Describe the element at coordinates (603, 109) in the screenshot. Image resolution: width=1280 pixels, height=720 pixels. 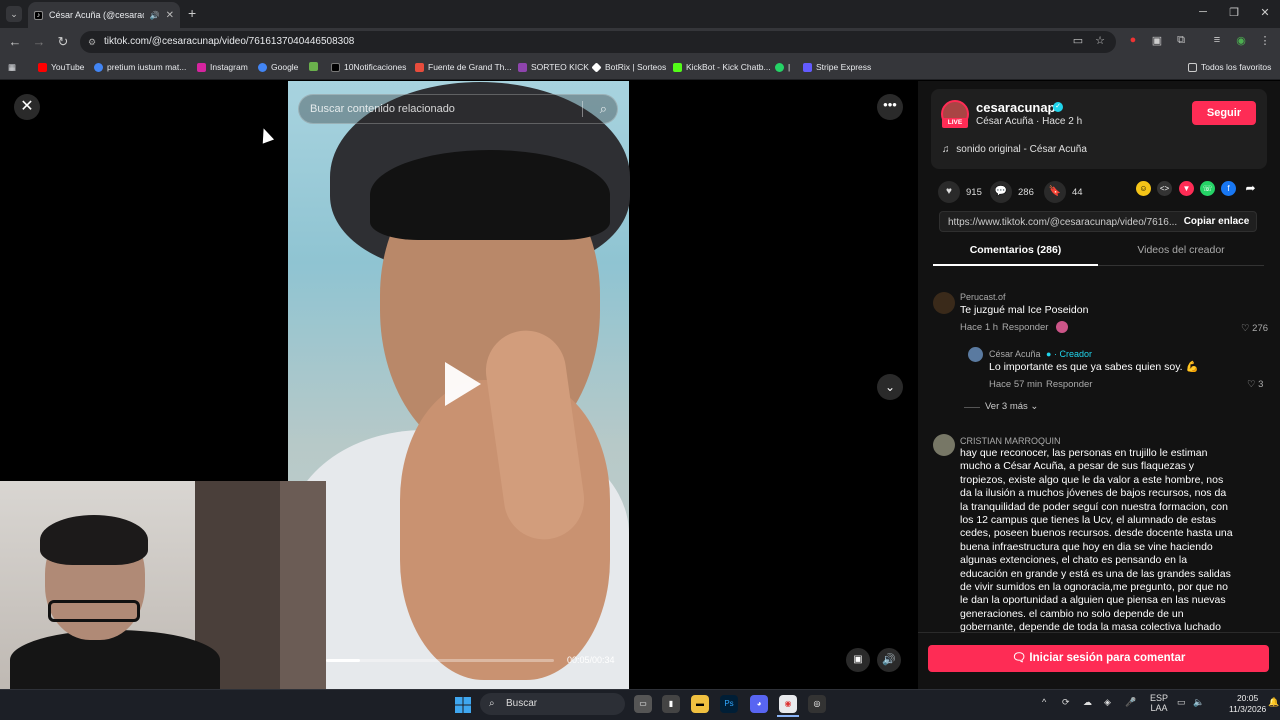
I see `search-icon: ⌕` at that location.